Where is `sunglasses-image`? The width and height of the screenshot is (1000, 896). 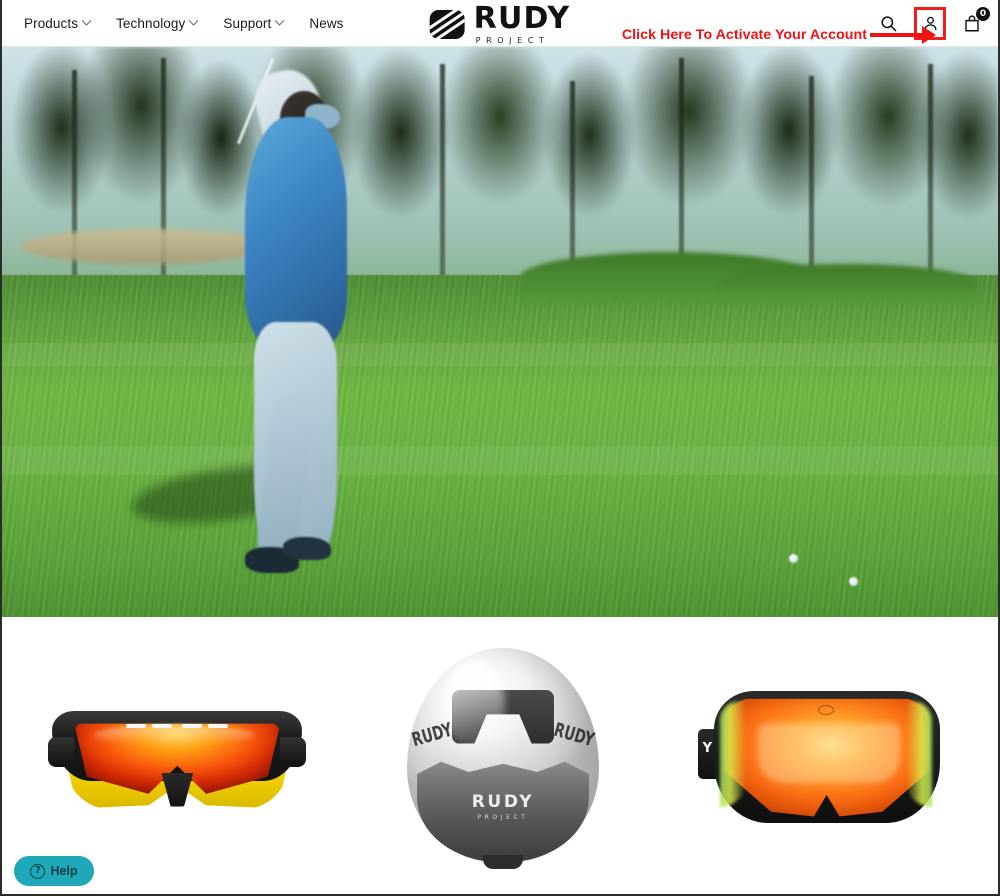 sunglasses-image is located at coordinates (177, 756).